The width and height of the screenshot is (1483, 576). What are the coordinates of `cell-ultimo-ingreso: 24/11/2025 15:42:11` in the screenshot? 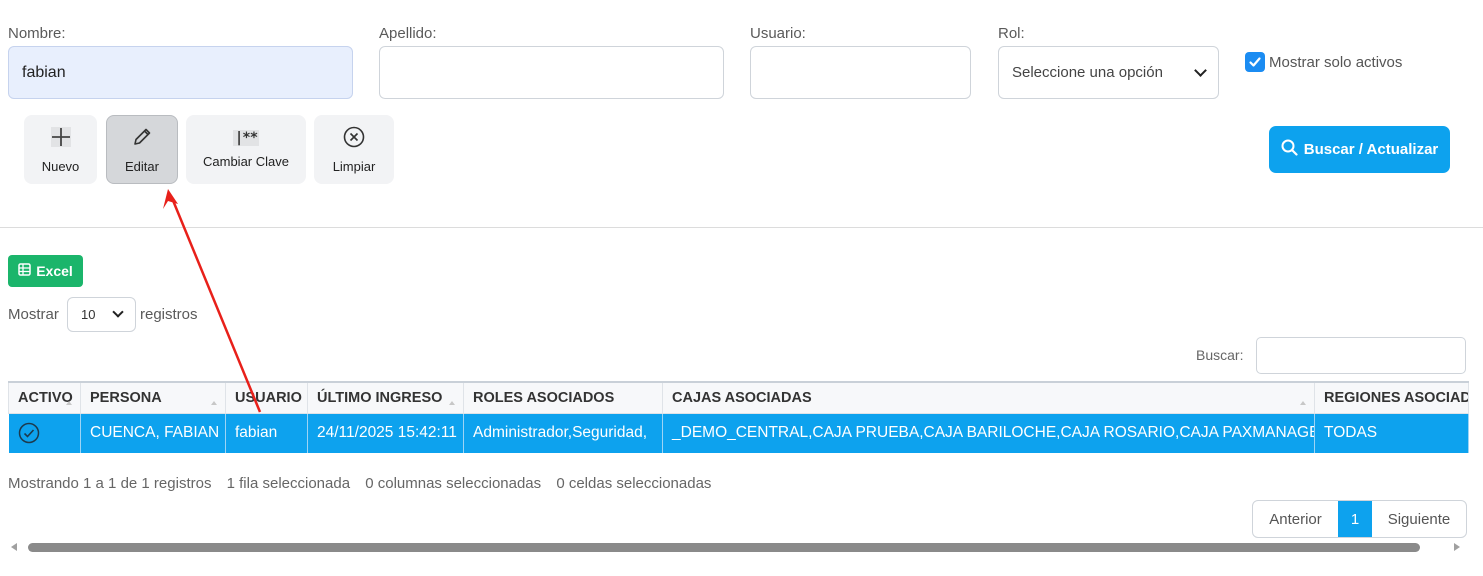 It's located at (385, 433).